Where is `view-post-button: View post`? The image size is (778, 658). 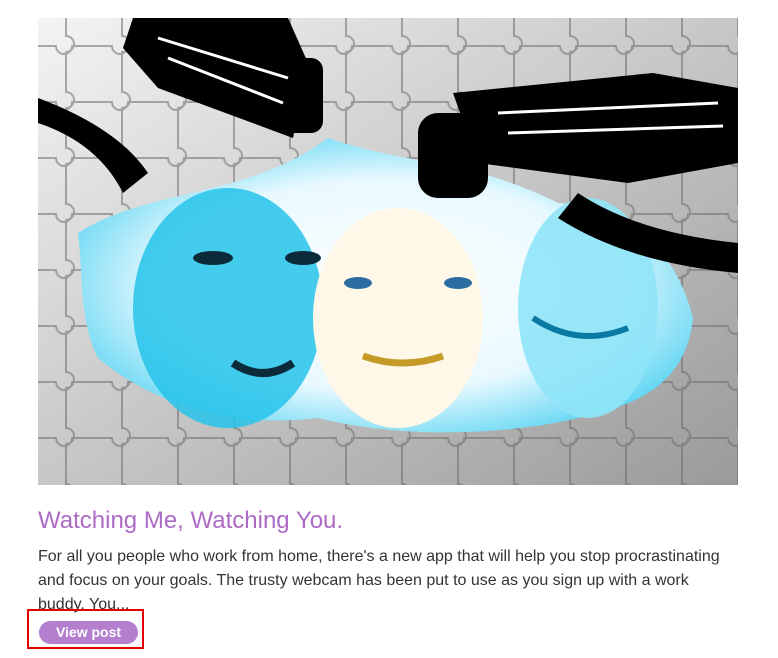
view-post-button: View post is located at coordinates (88, 632).